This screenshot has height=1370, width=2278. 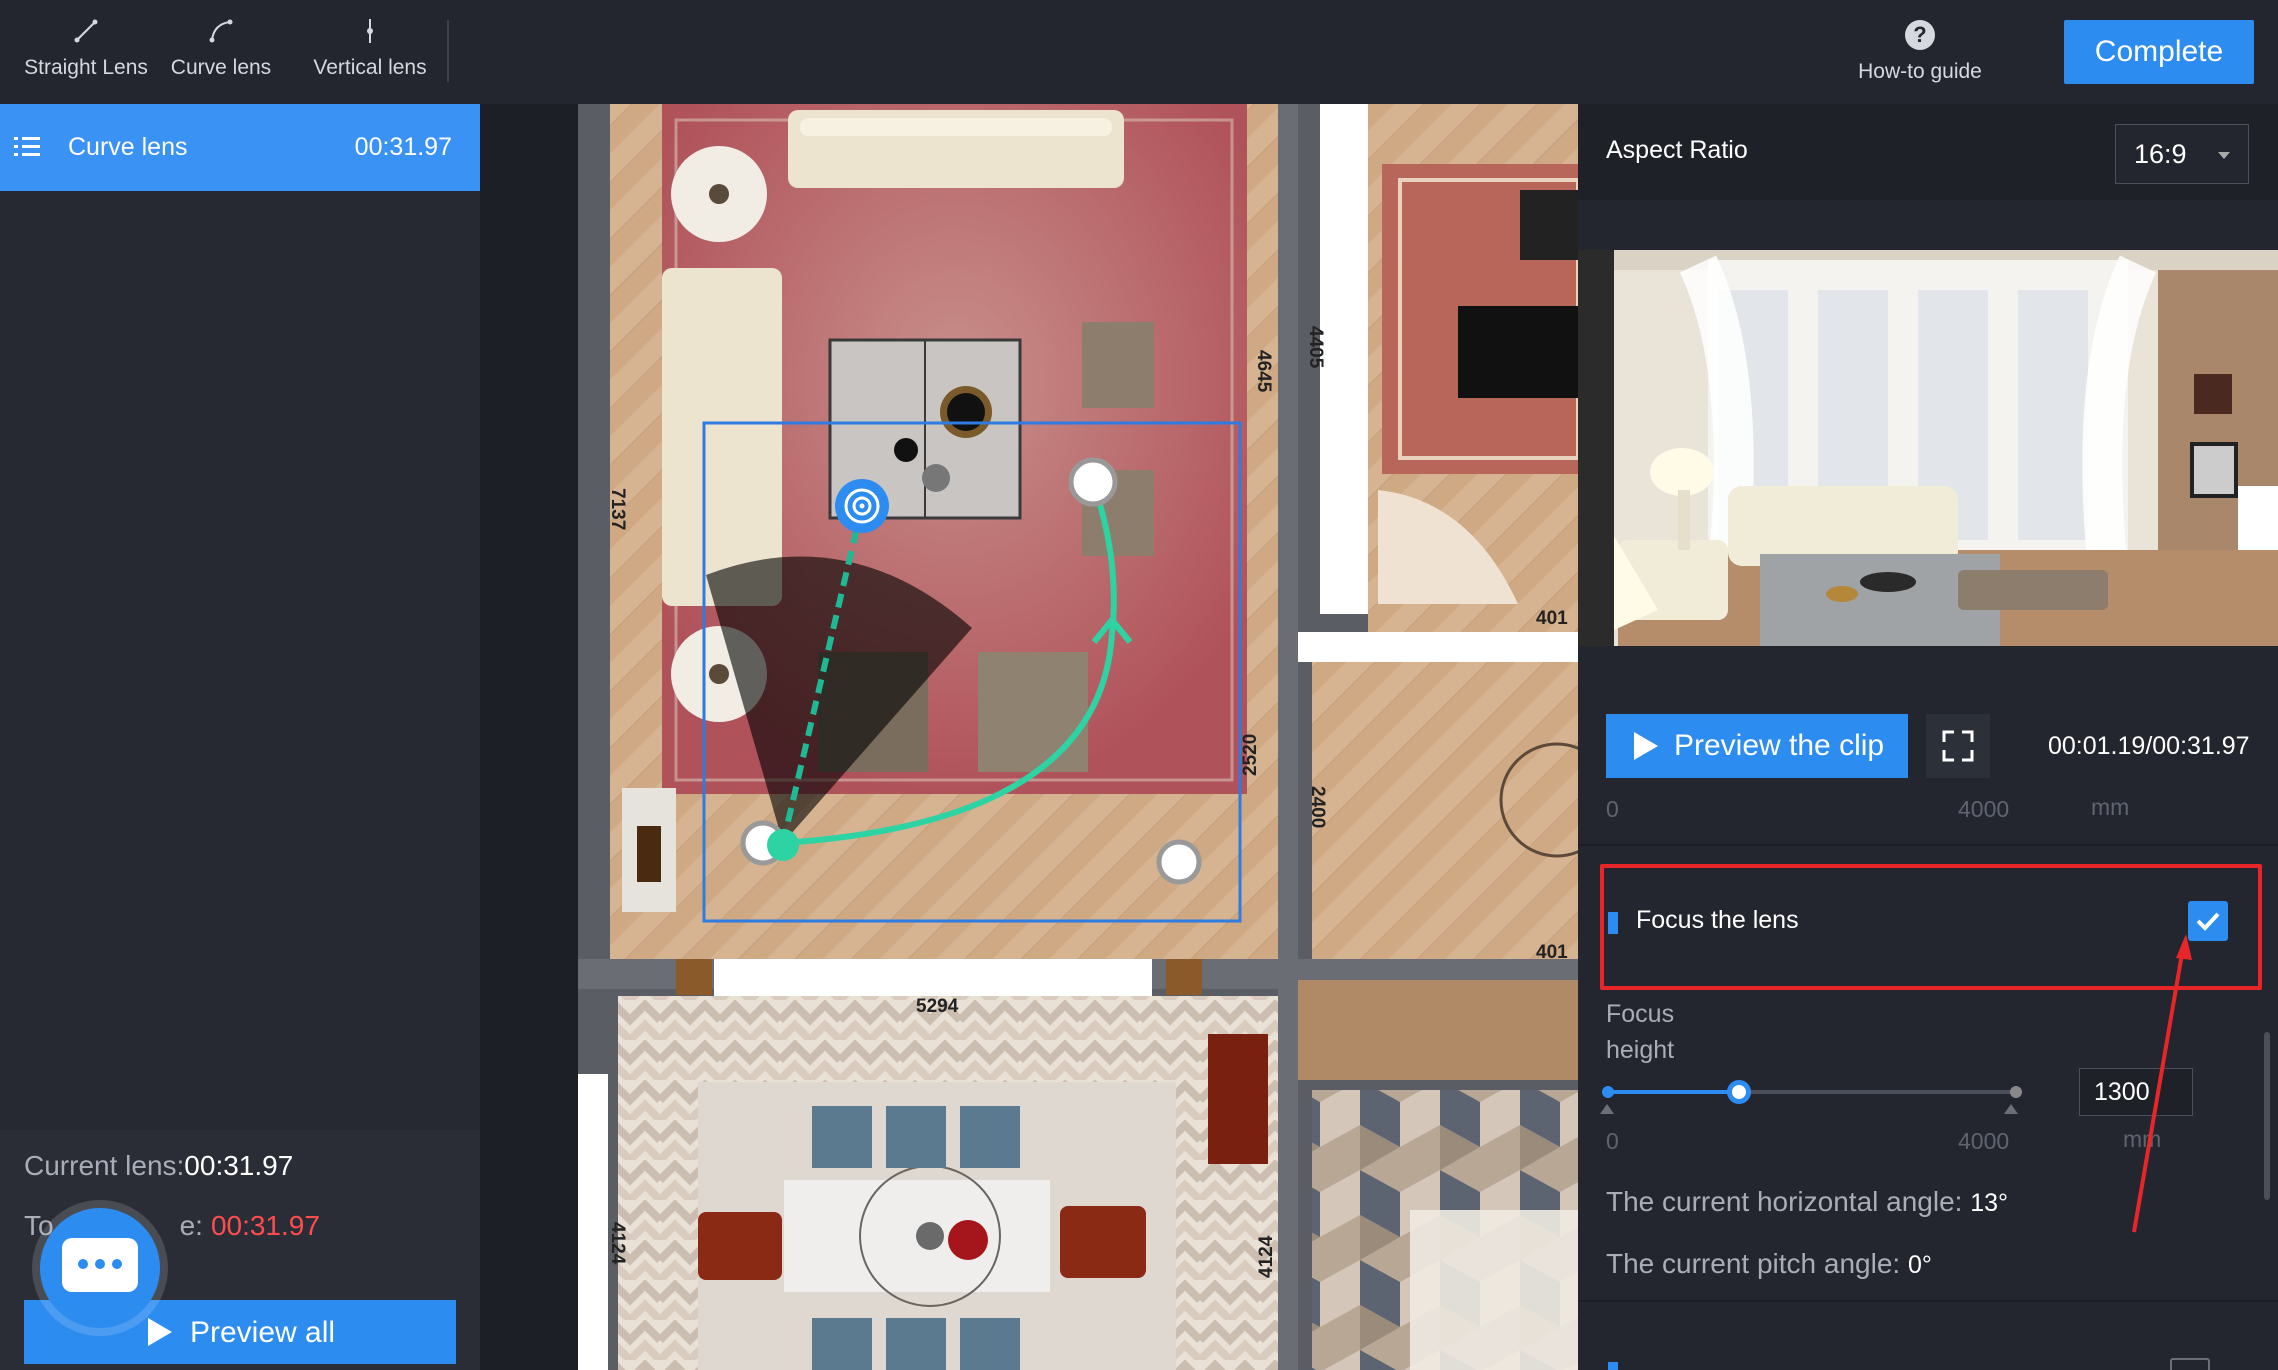 What do you see at coordinates (2142, 1139) in the screenshot?
I see `focus-height-unit: mm` at bounding box center [2142, 1139].